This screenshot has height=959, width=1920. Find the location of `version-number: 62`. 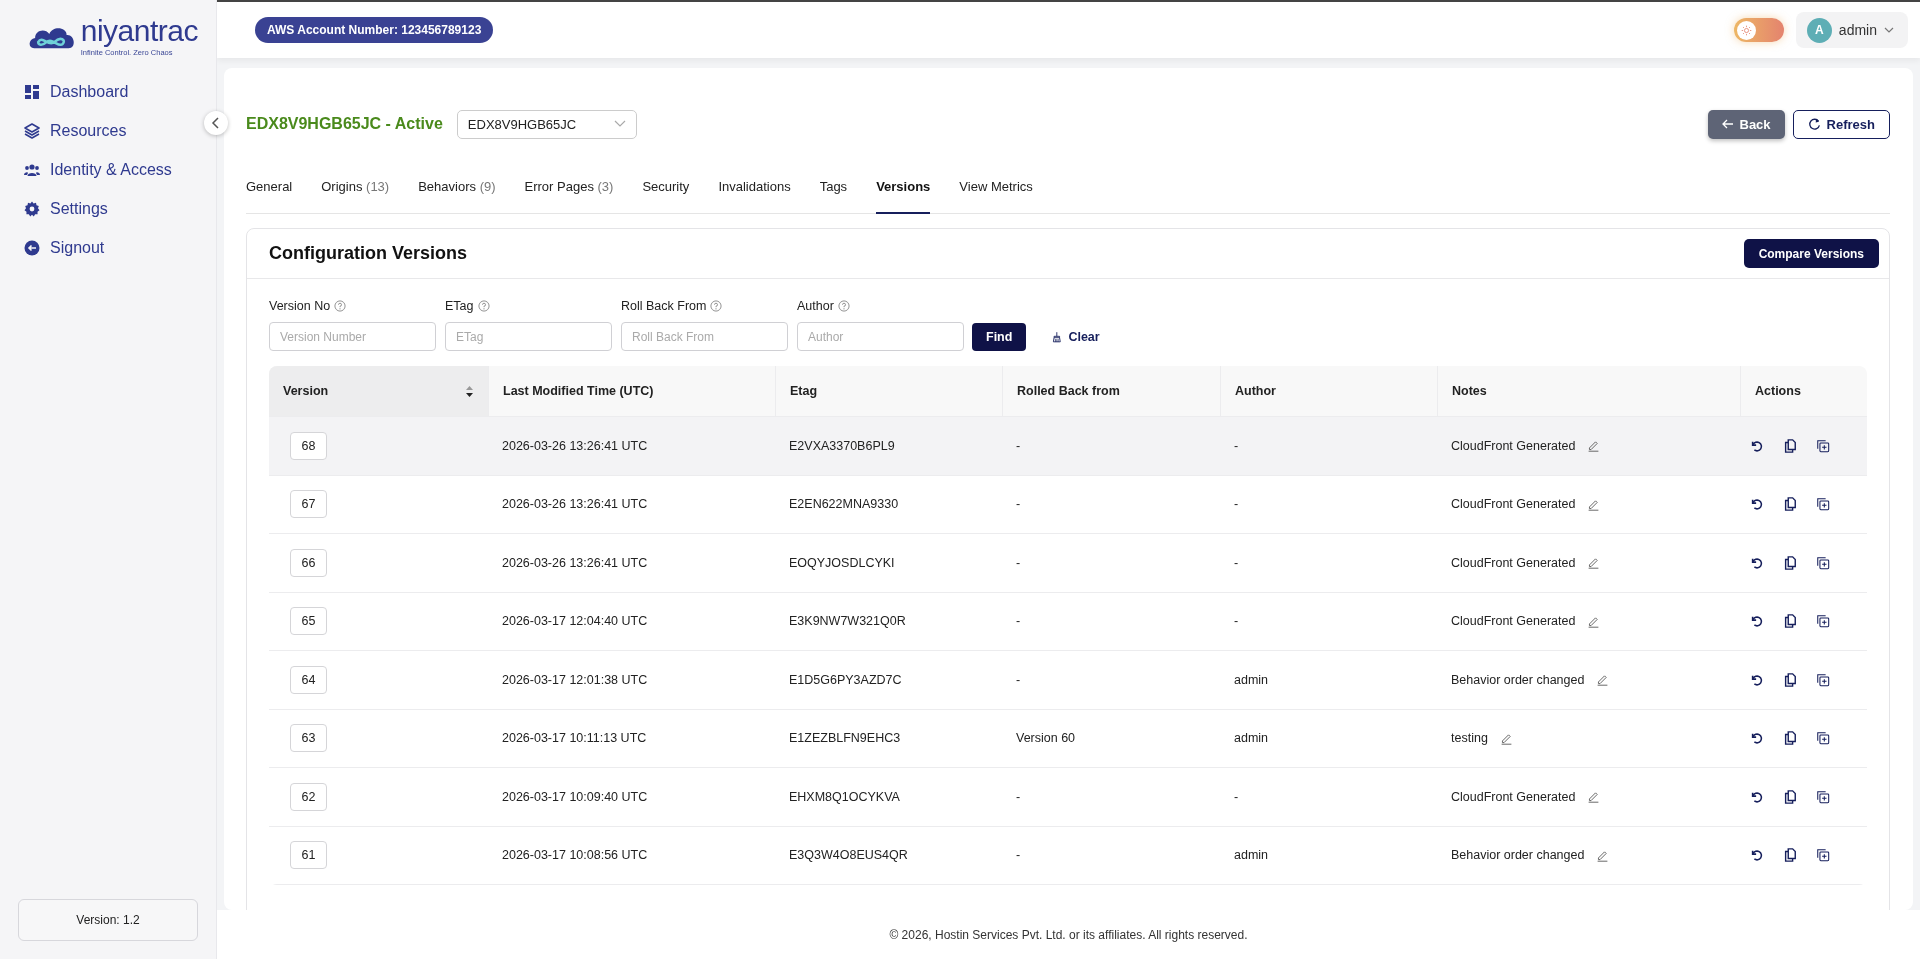

version-number: 62 is located at coordinates (308, 796).